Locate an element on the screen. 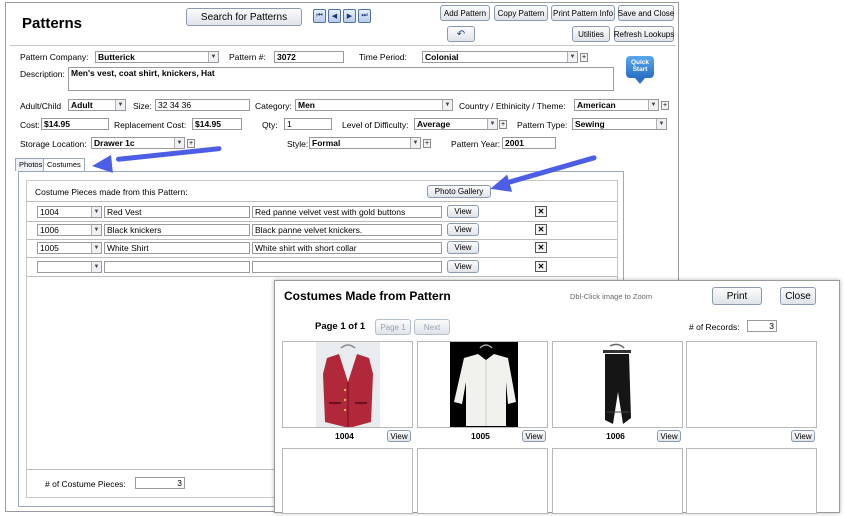 This screenshot has width=844, height=516. difficulty-label: Level of Difficulty: is located at coordinates (375, 125).